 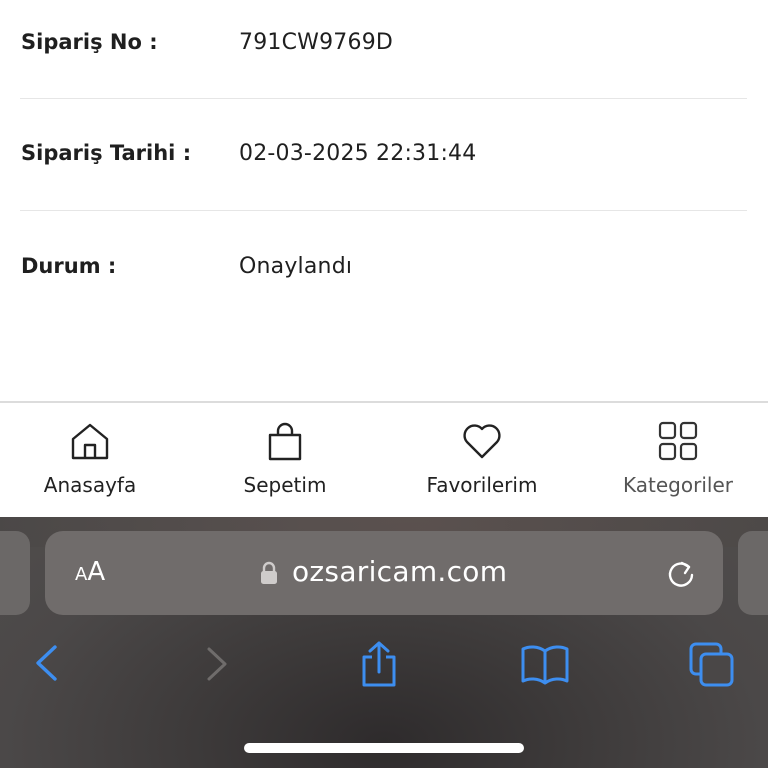 I want to click on previous-tab-edge, so click(x=15, y=573).